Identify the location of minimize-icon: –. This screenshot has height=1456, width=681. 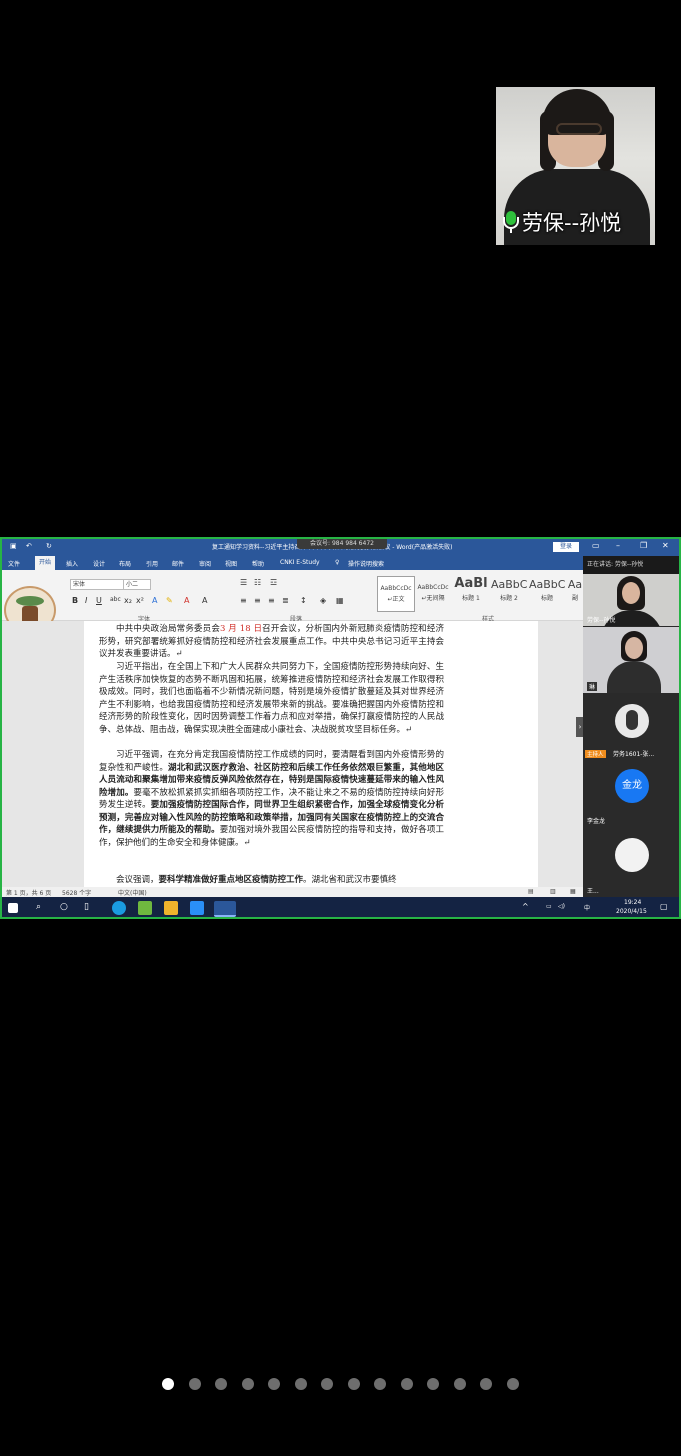
(618, 545).